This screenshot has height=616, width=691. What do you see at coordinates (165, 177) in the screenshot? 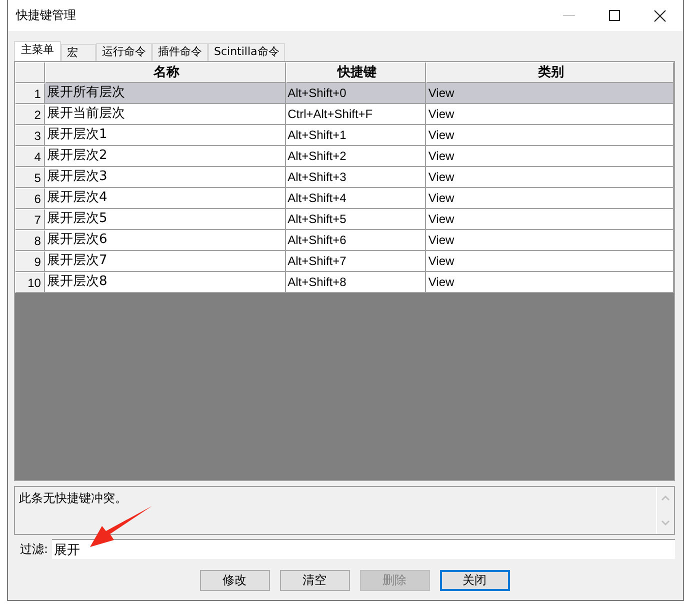
I see `table-cell: 展开层次3` at bounding box center [165, 177].